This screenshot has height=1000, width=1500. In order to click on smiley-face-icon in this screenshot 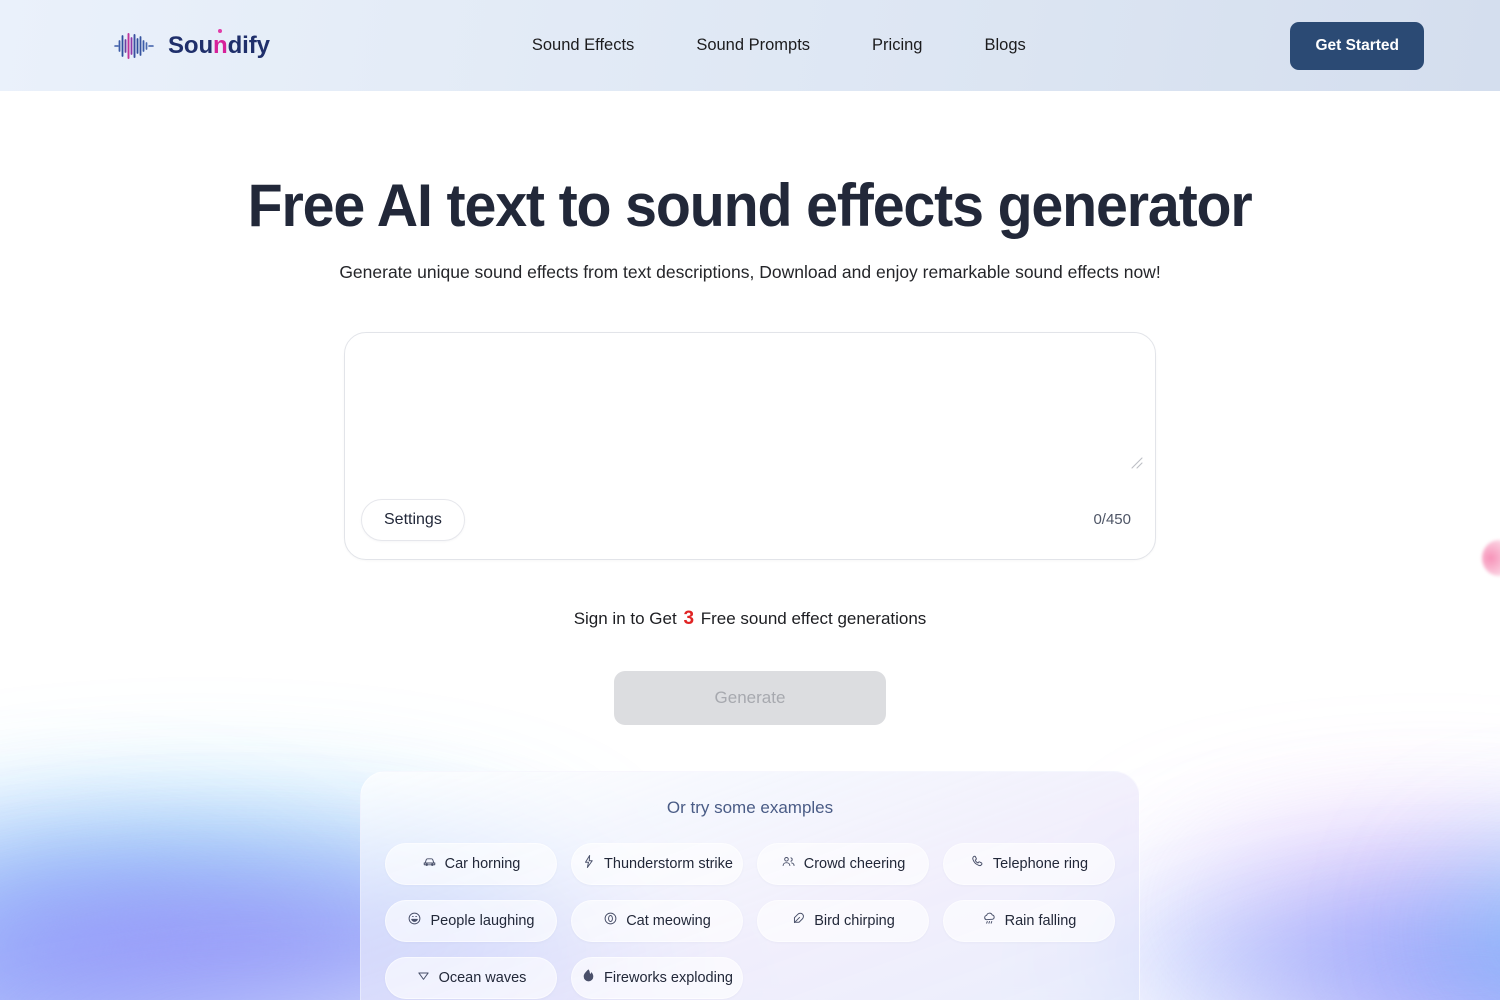, I will do `click(414, 920)`.